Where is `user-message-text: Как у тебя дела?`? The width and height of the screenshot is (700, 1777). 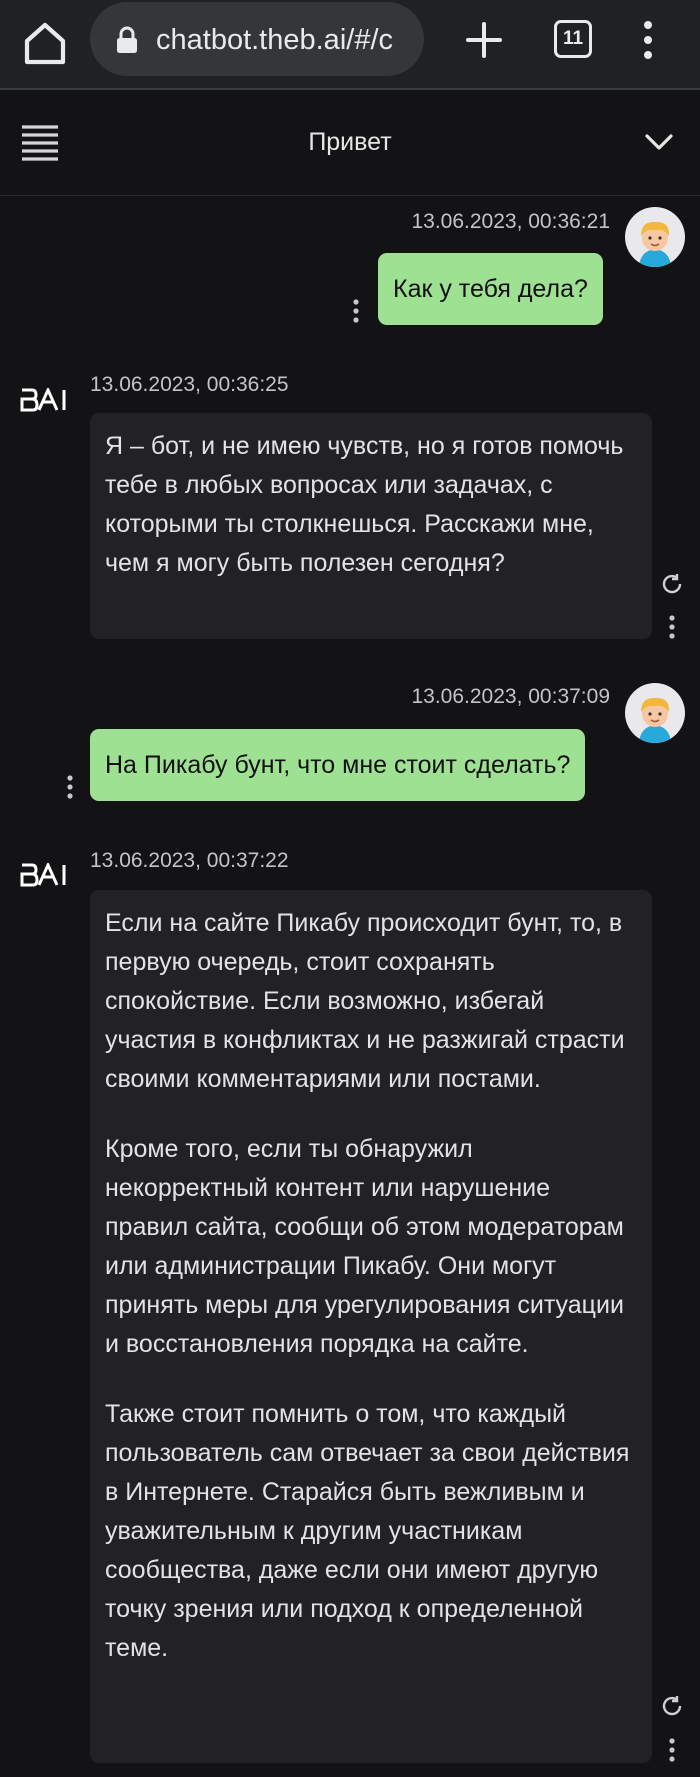 user-message-text: Как у тебя дела? is located at coordinates (490, 288).